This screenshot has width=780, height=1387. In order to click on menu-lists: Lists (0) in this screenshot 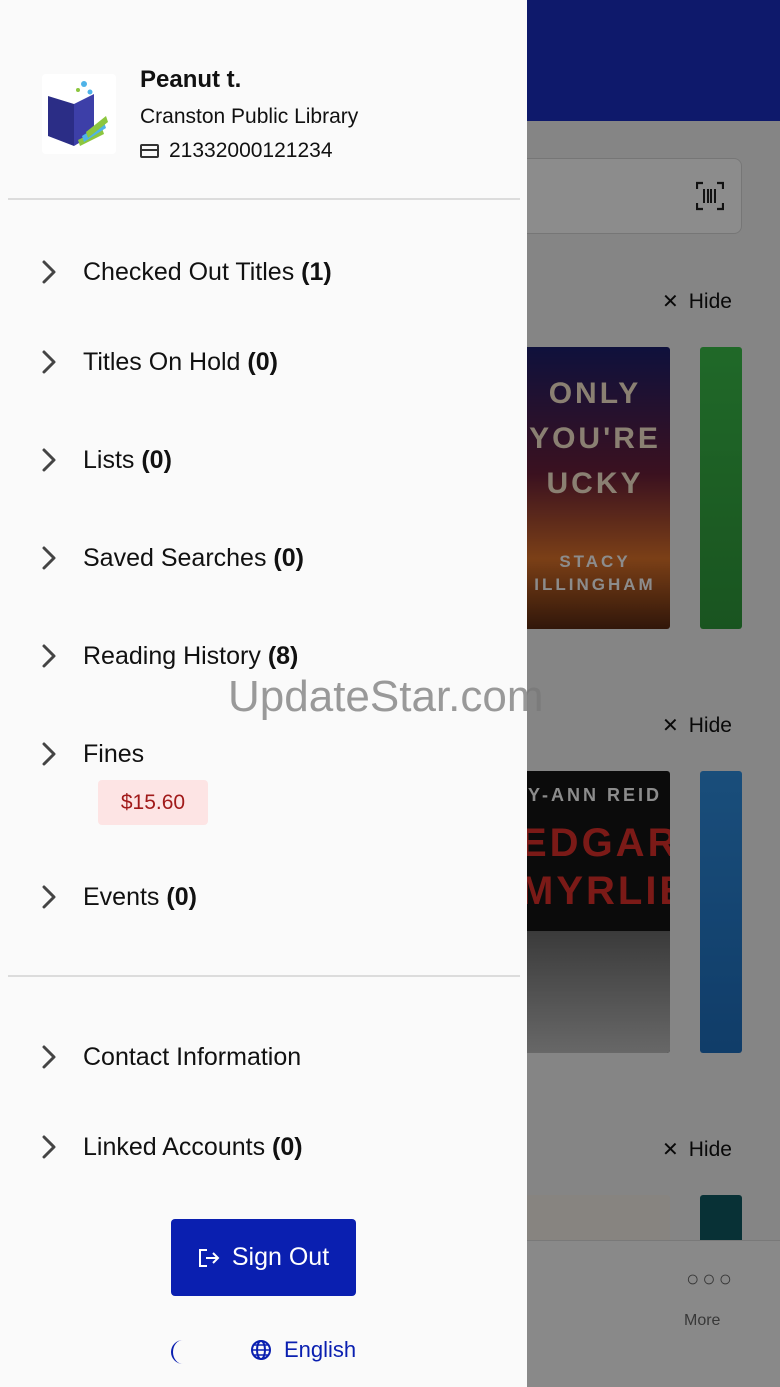, I will do `click(104, 460)`.